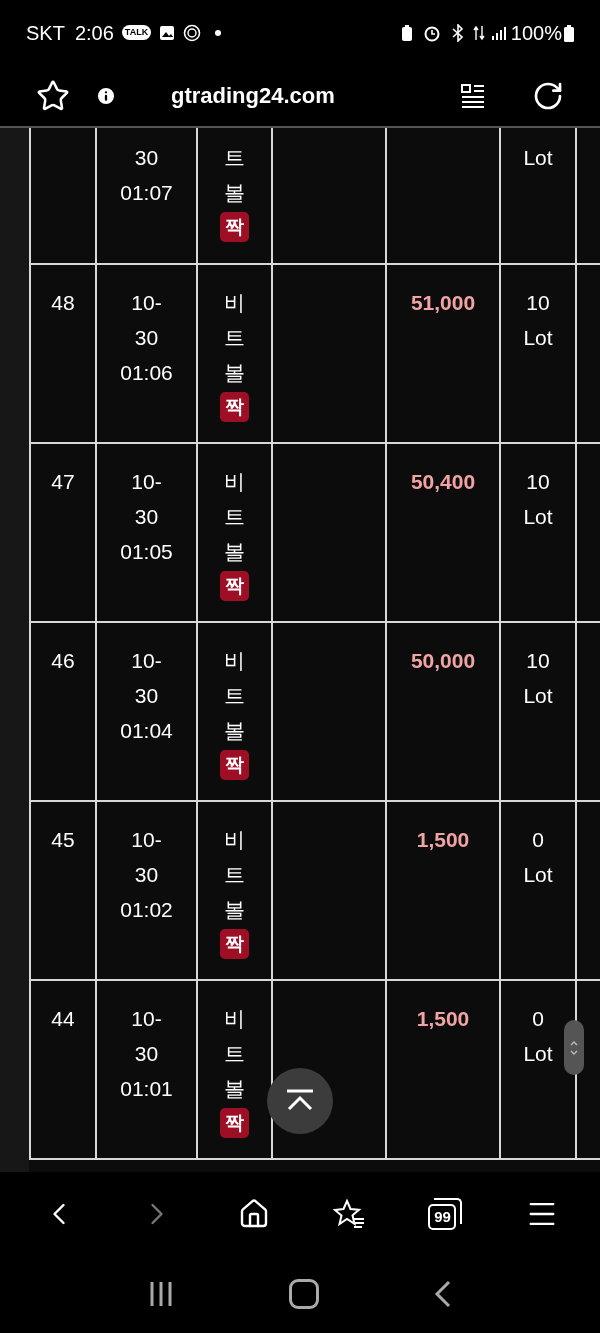  Describe the element at coordinates (473, 95) in the screenshot. I see `reader-icon` at that location.